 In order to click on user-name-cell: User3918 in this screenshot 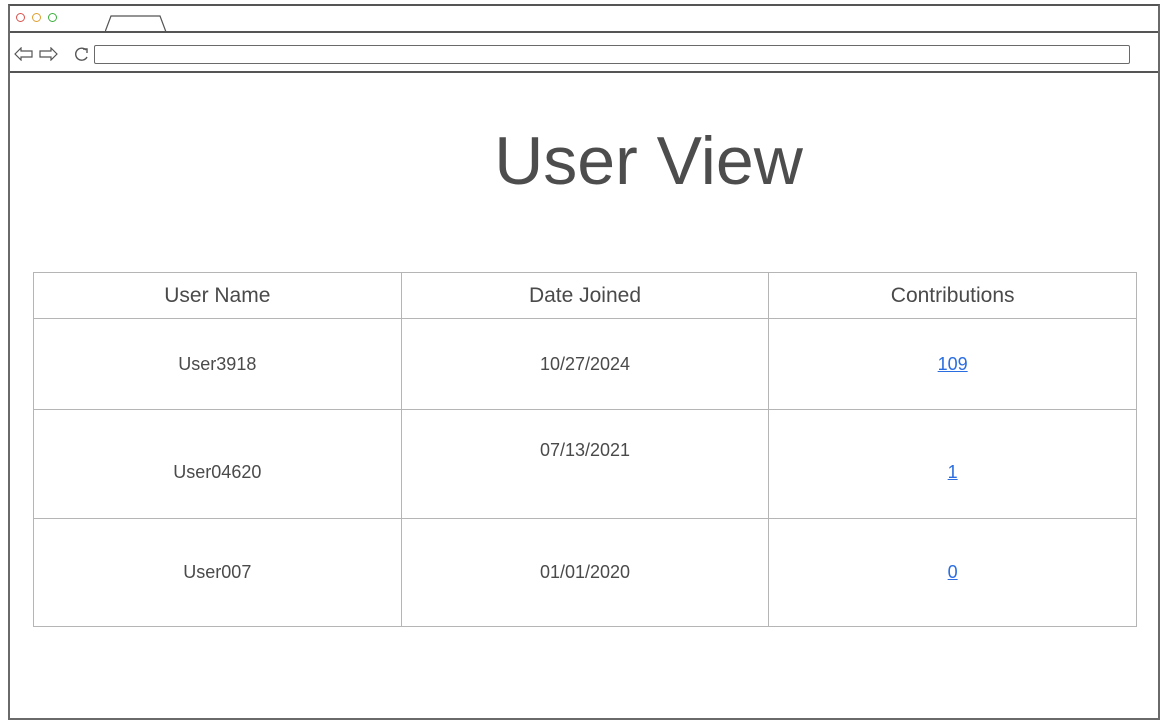, I will do `click(217, 364)`.